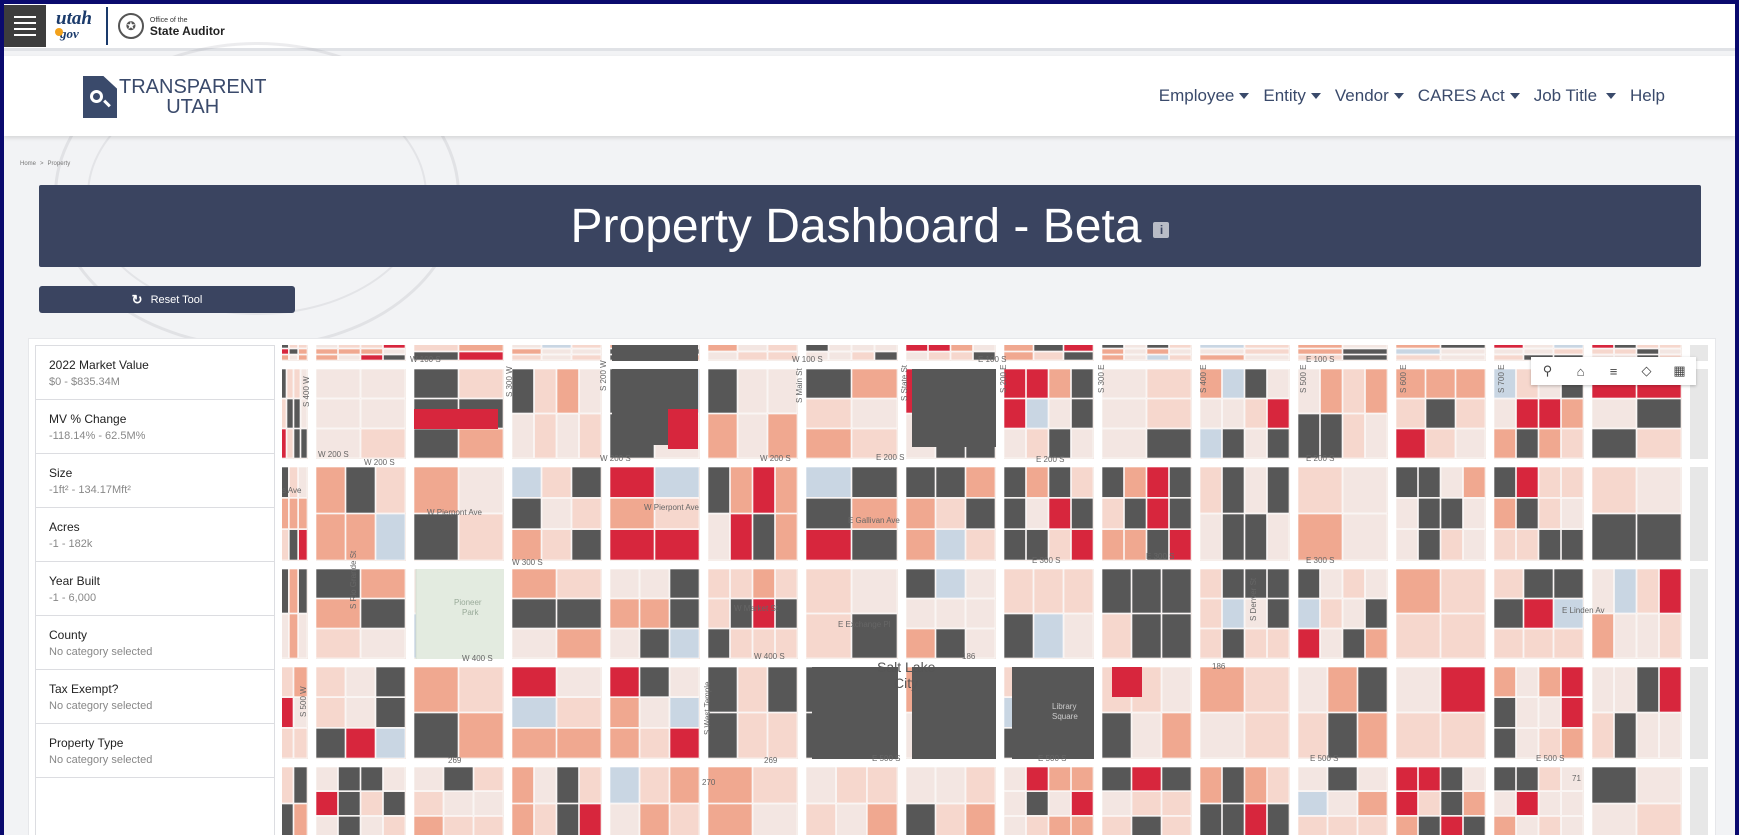 This screenshot has height=835, width=1739. I want to click on filter-mv-change: MV % Change -118.14% - 62.5M%, so click(155, 427).